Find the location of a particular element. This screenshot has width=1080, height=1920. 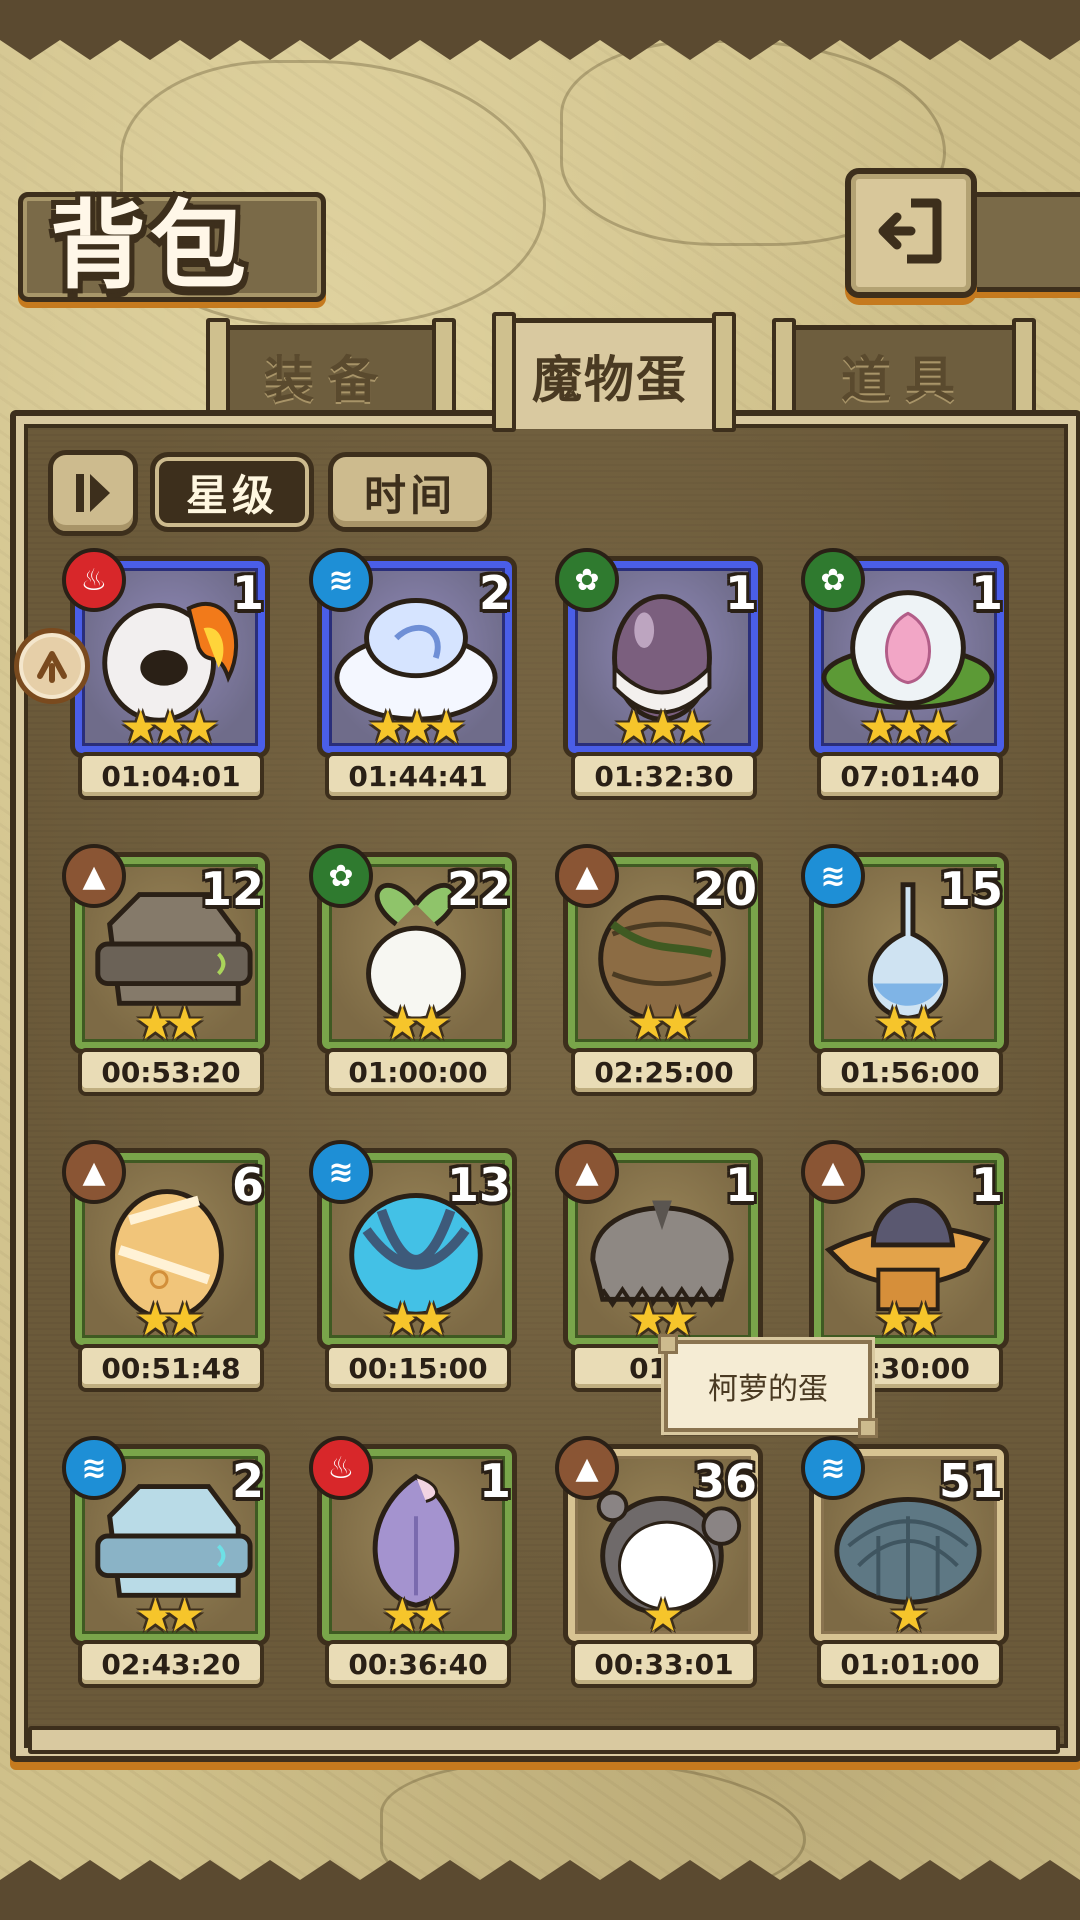

hatch-timer: 00:15:00 is located at coordinates (418, 1368).